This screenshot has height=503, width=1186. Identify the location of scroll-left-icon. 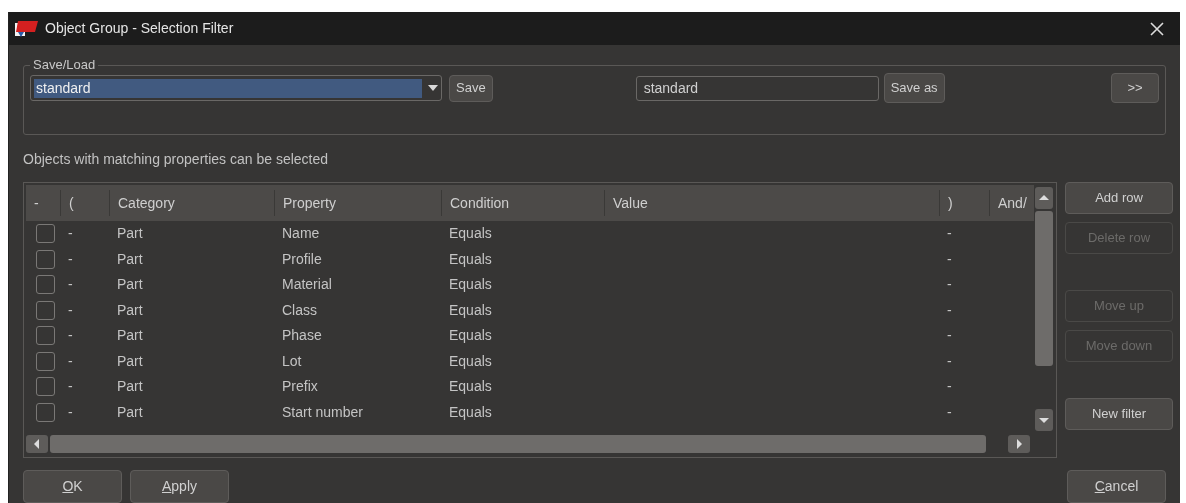
(37, 444).